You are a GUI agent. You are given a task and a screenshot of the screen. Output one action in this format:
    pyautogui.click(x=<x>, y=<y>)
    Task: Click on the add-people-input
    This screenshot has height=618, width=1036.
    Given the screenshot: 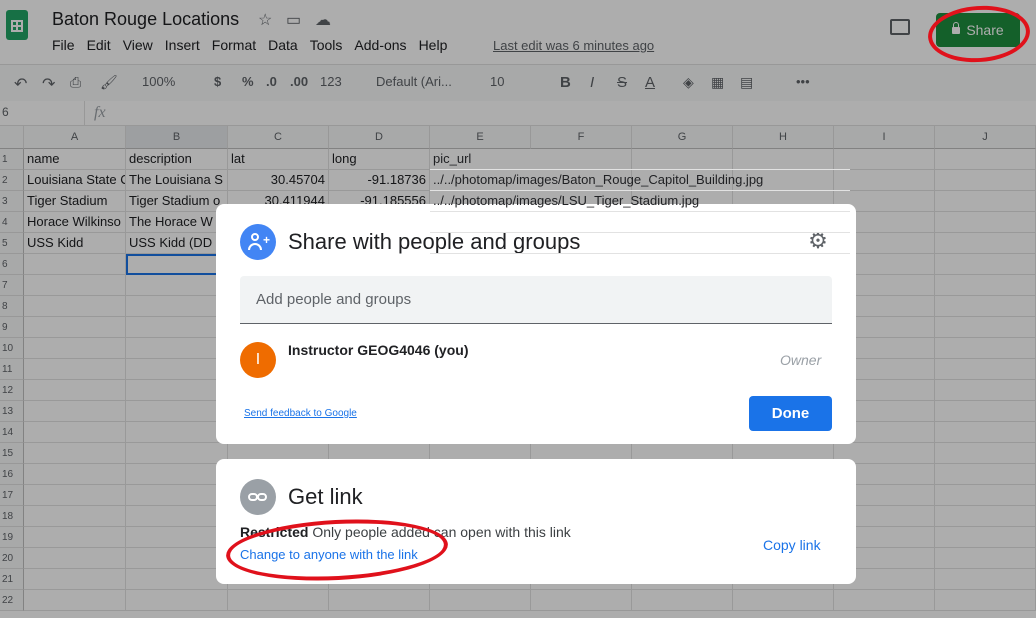 What is the action you would take?
    pyautogui.click(x=536, y=300)
    